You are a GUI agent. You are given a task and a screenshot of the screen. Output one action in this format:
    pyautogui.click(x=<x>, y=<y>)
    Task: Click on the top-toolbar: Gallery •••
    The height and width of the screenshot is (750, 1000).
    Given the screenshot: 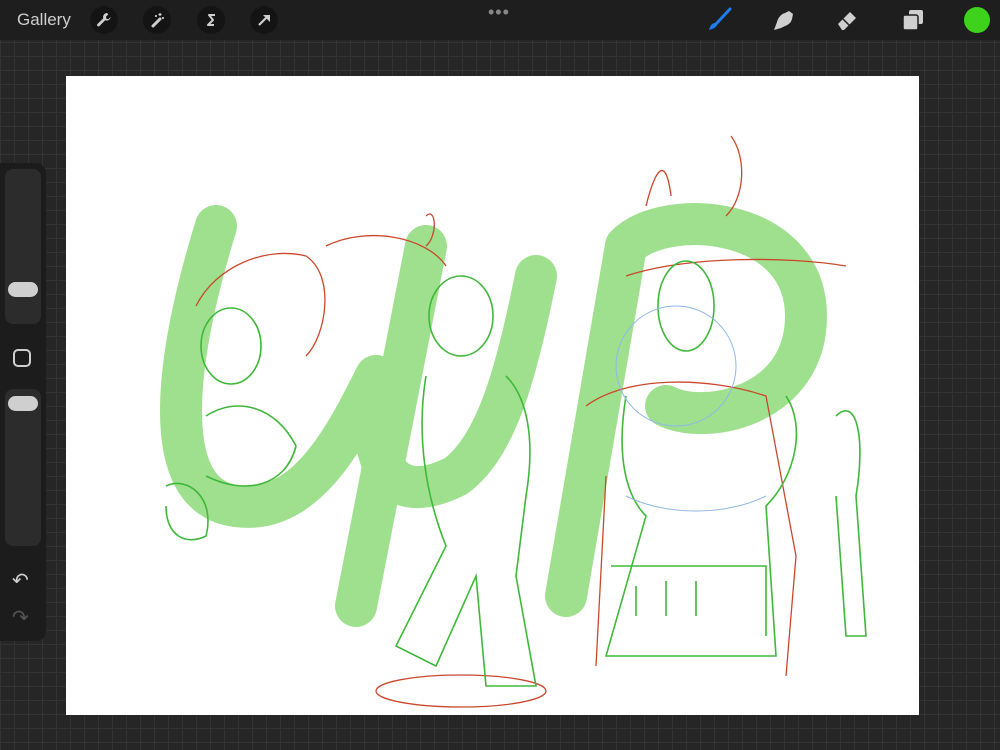 What is the action you would take?
    pyautogui.click(x=500, y=20)
    